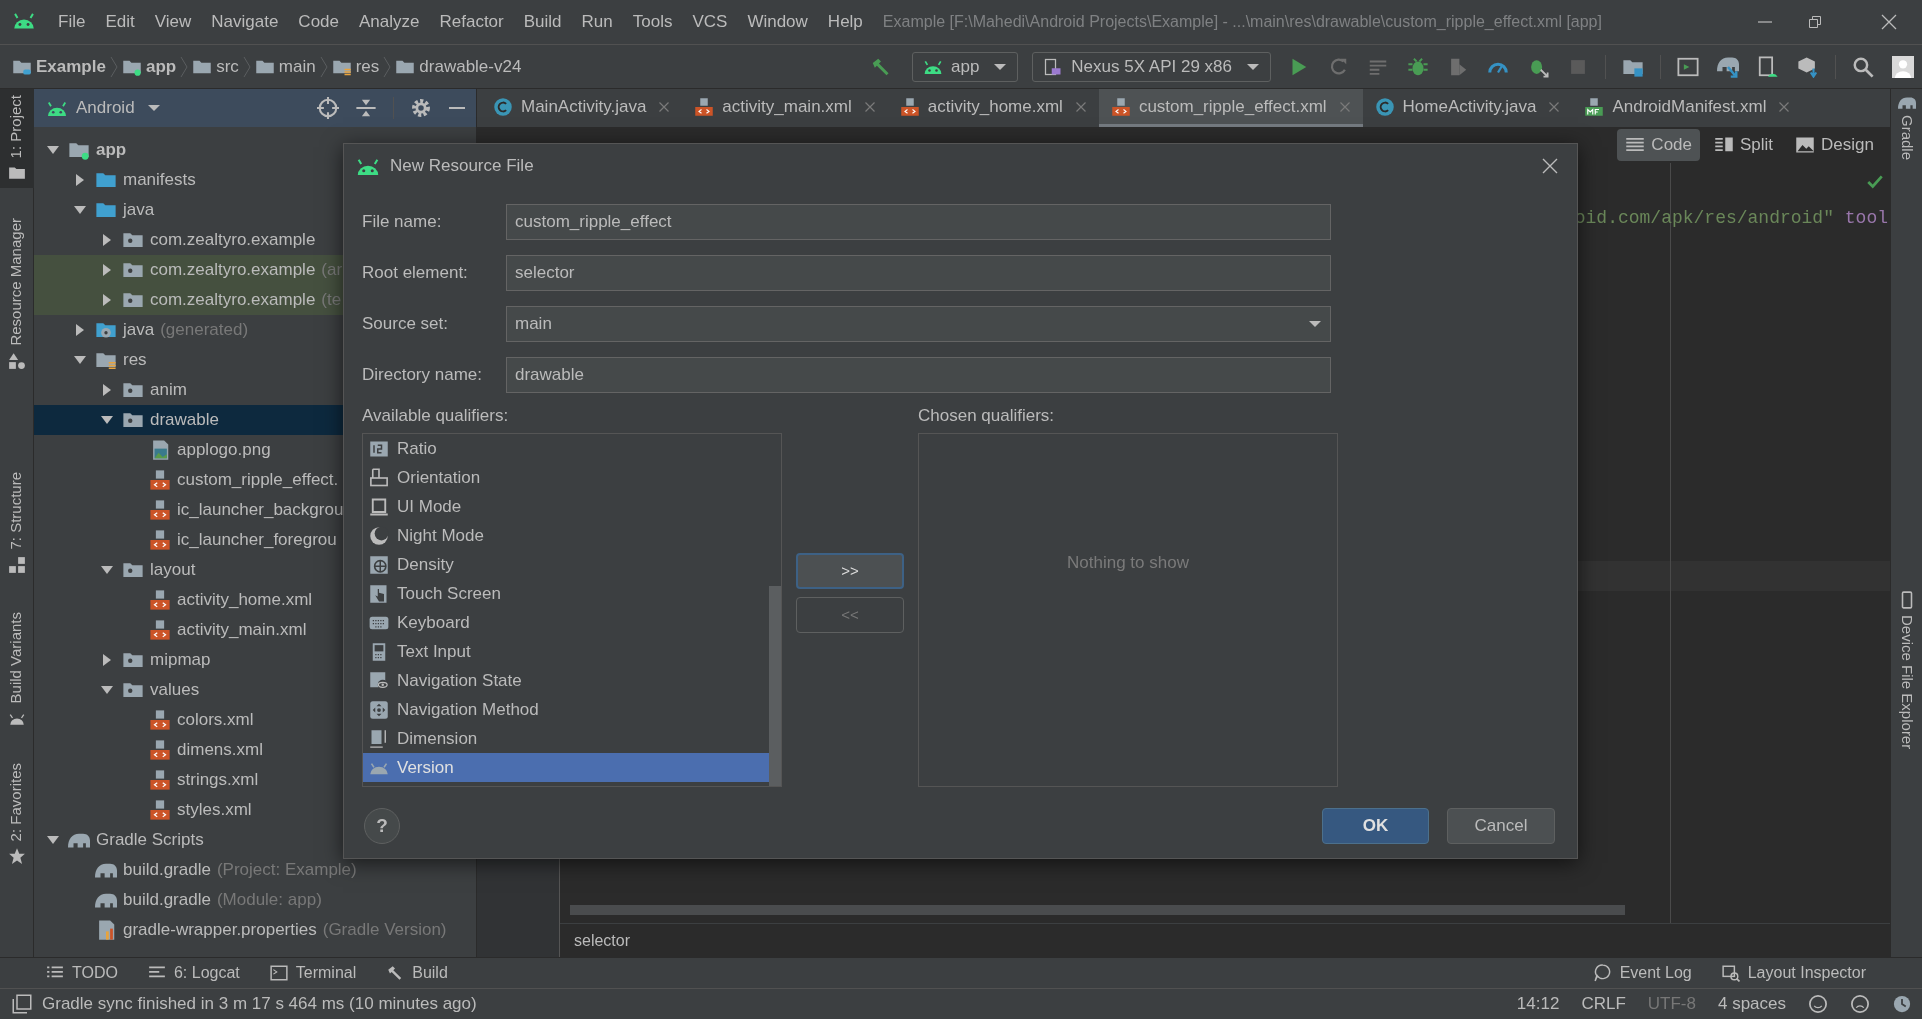 The height and width of the screenshot is (1019, 1922). I want to click on input-field: custom_ripple_effect, so click(918, 222).